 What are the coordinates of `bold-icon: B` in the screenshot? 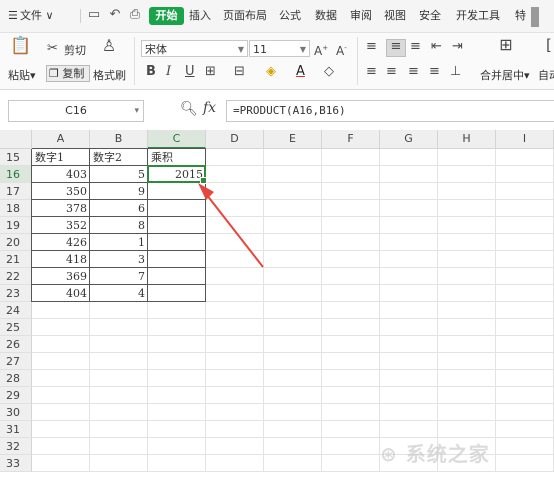 It's located at (151, 72).